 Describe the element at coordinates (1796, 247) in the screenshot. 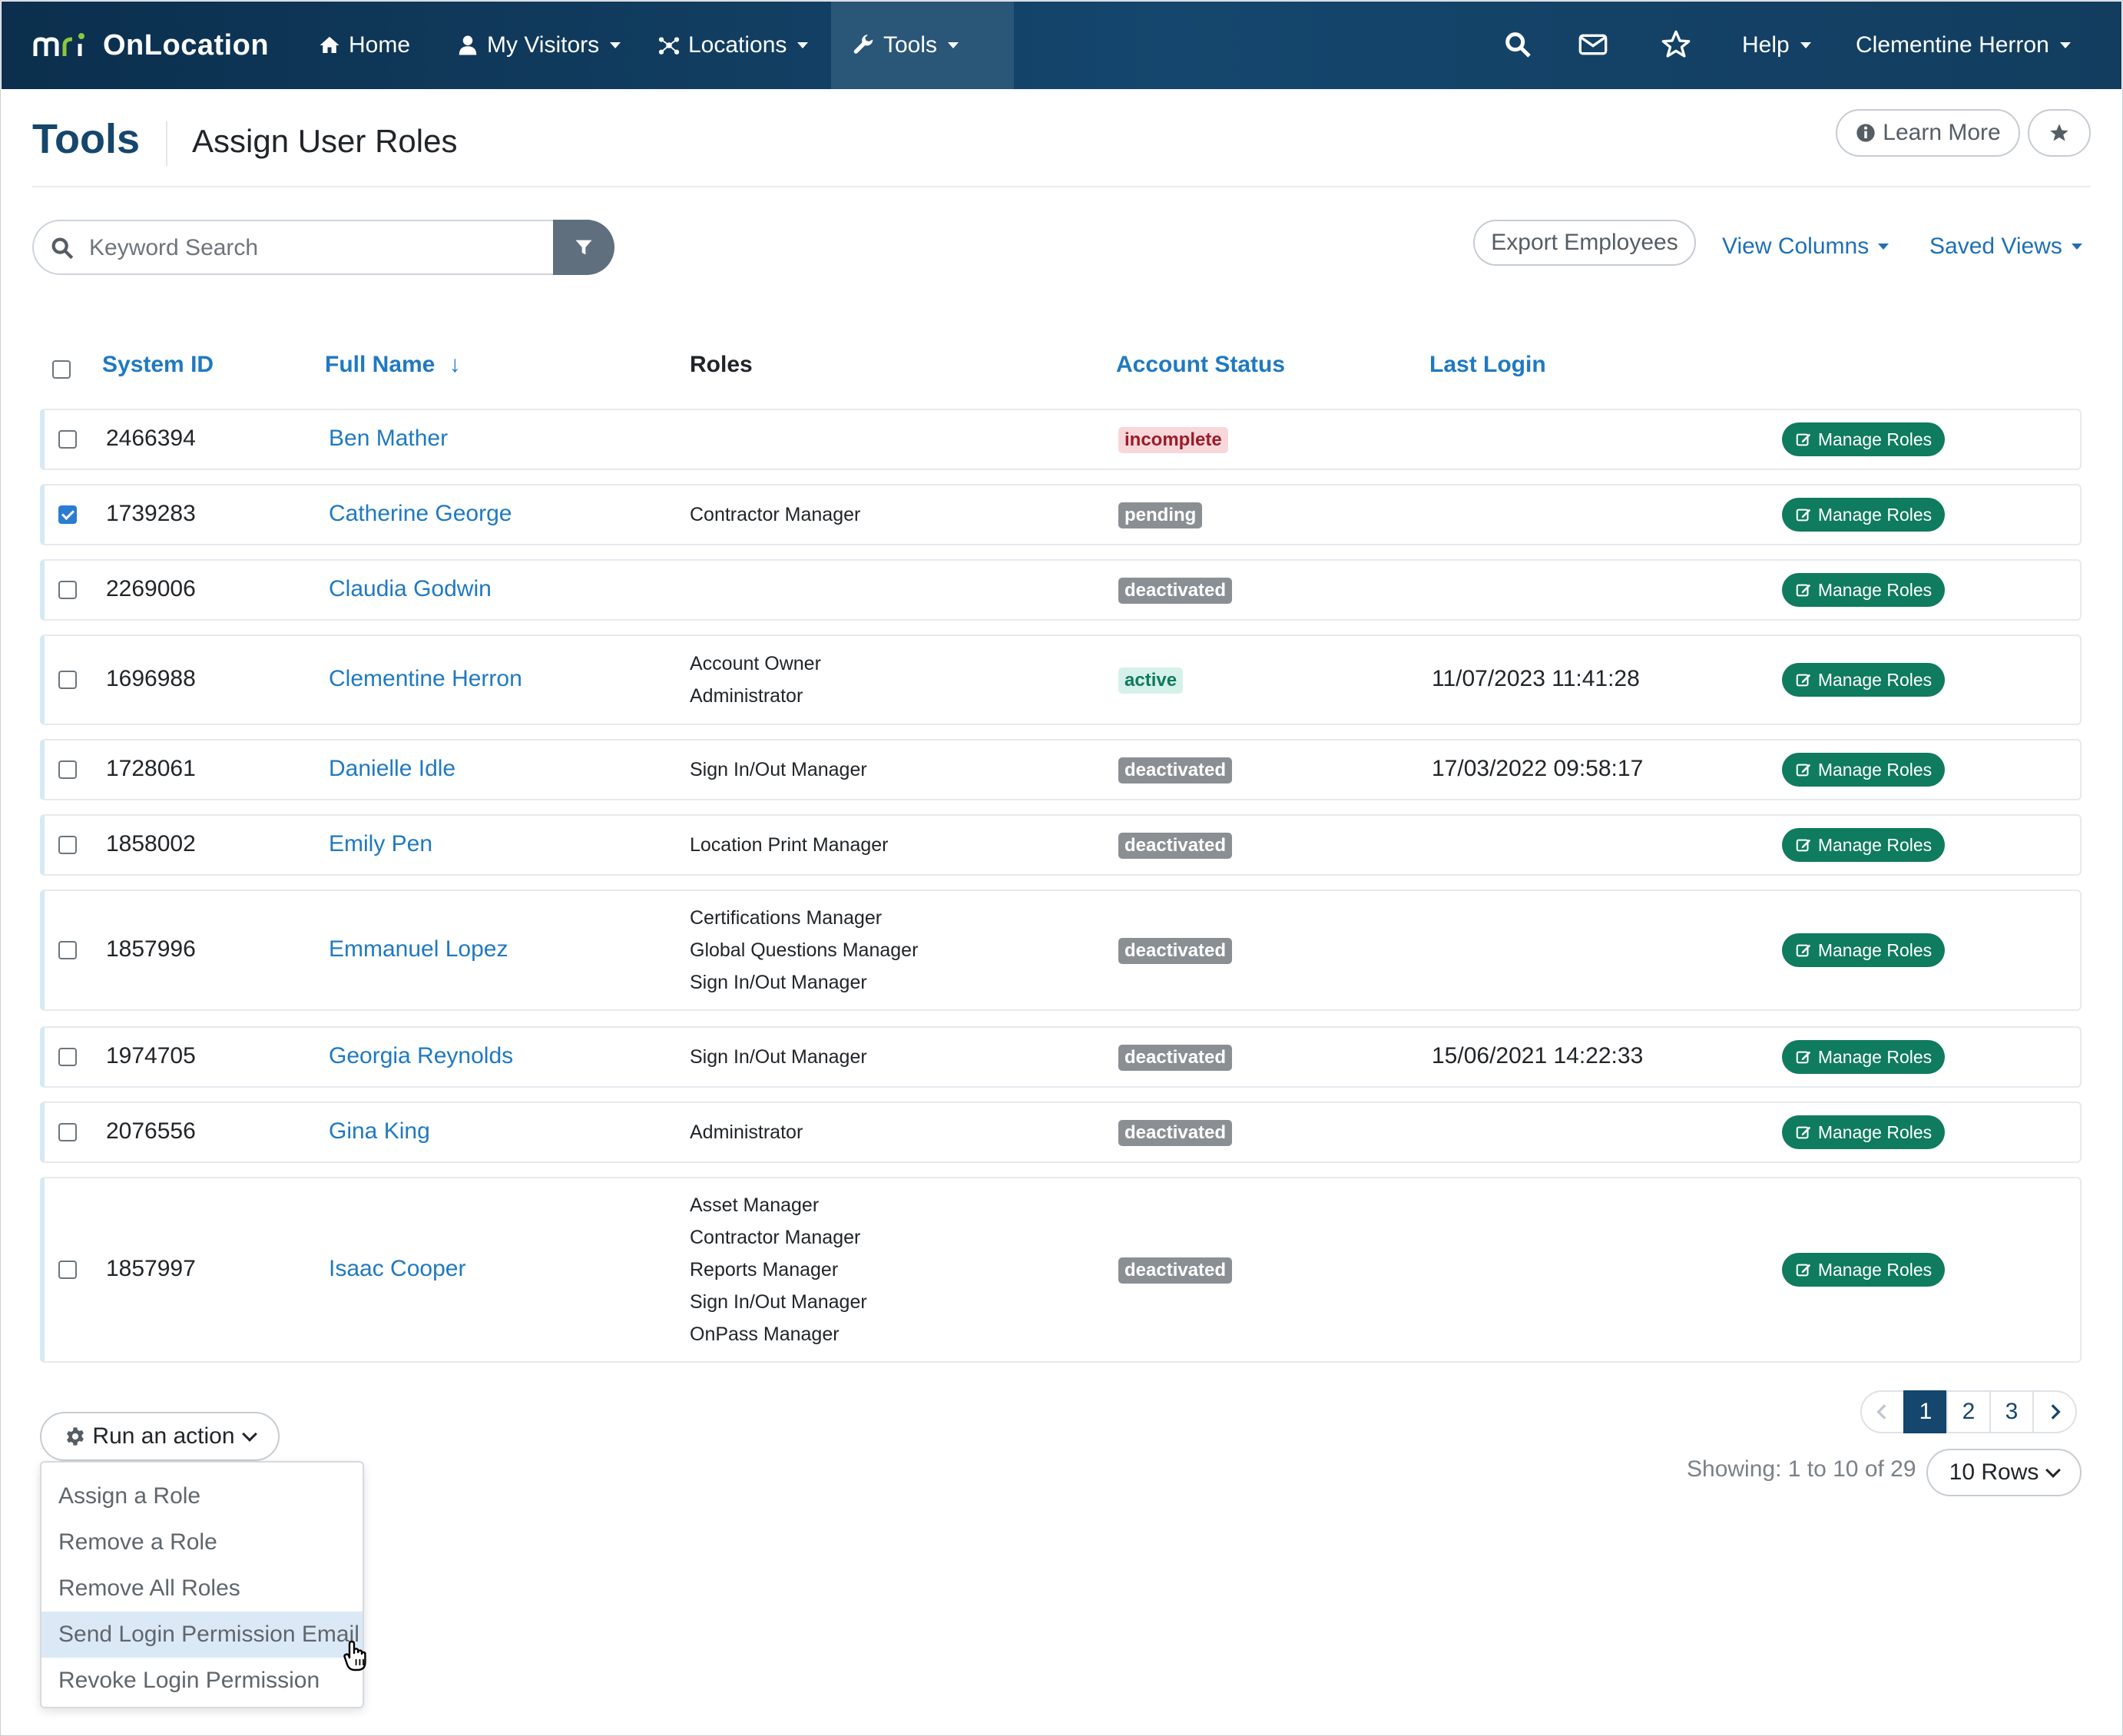

I see `view-columns-label: View Columns` at that location.